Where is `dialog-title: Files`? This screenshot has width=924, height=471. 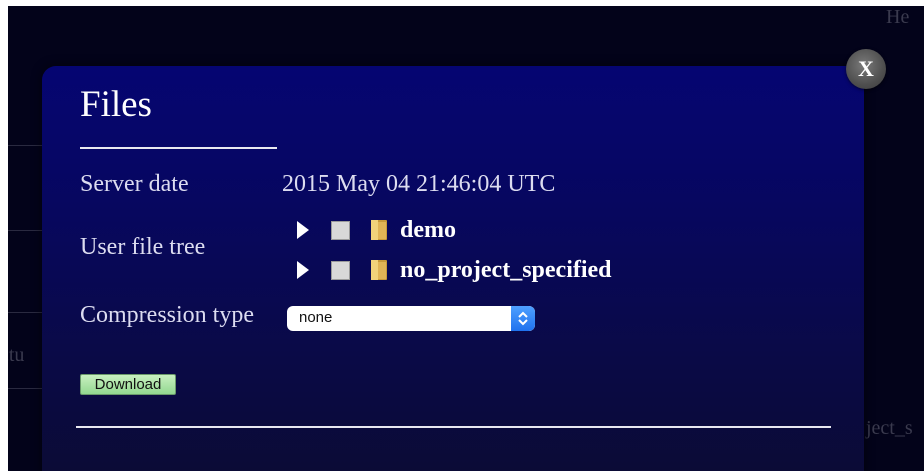 dialog-title: Files is located at coordinates (116, 104).